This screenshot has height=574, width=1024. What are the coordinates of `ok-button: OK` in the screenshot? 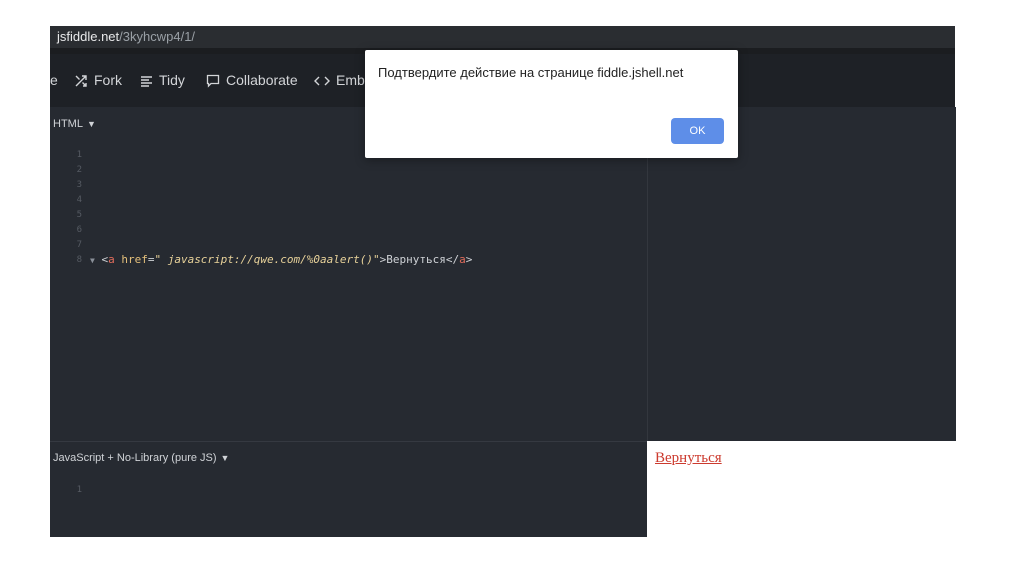 It's located at (697, 131).